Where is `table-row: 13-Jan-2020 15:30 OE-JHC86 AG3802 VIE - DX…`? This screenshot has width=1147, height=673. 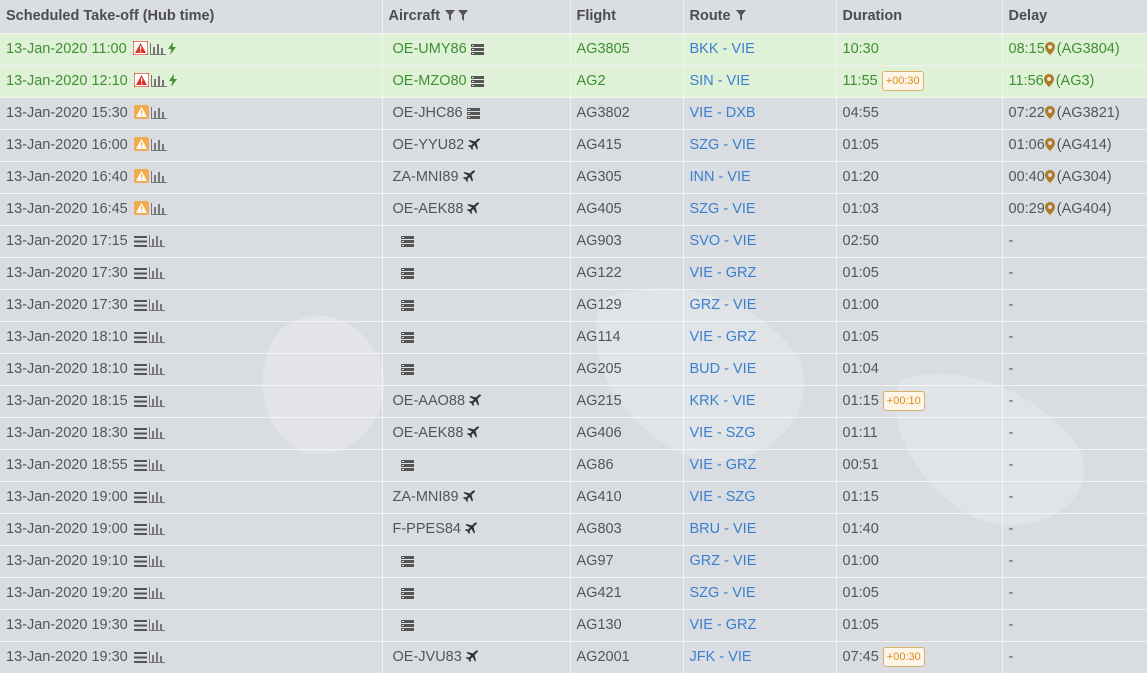 table-row: 13-Jan-2020 15:30 OE-JHC86 AG3802 VIE - DX… is located at coordinates (573, 113).